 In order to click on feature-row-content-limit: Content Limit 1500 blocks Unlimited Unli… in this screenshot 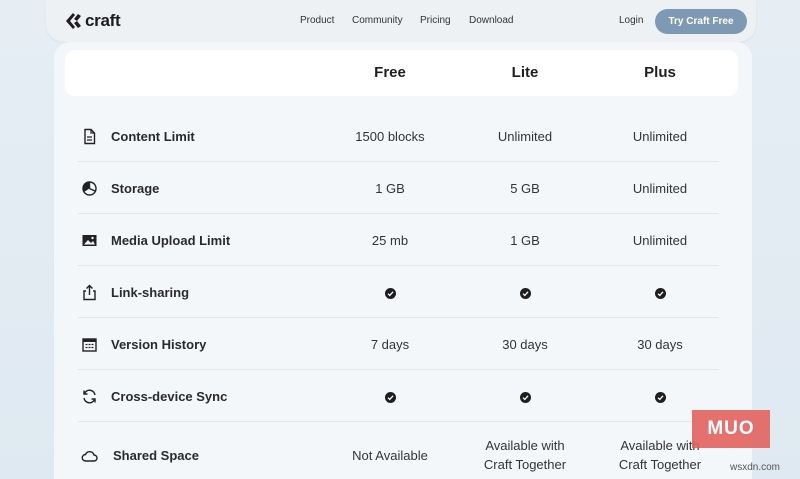, I will do `click(398, 136)`.